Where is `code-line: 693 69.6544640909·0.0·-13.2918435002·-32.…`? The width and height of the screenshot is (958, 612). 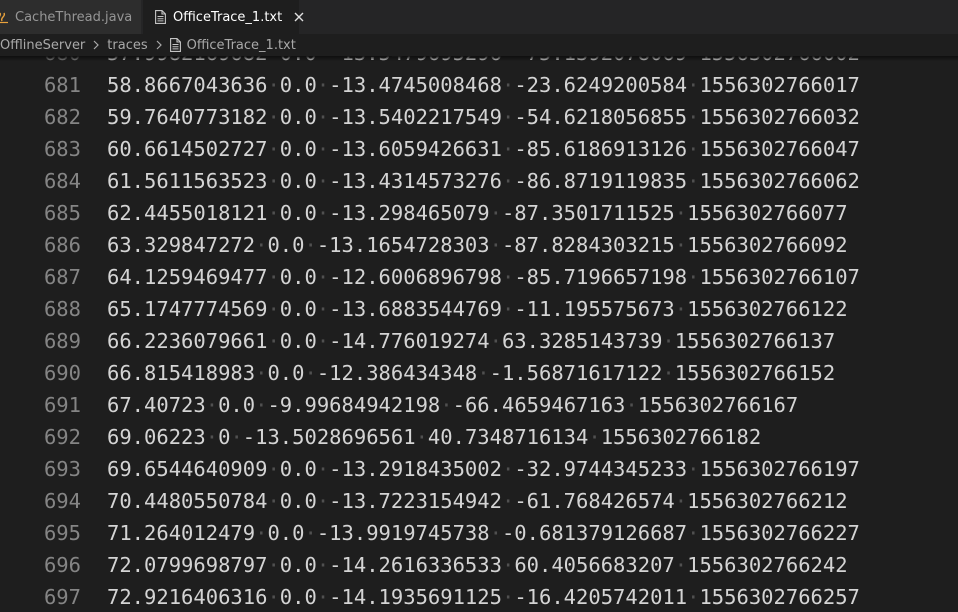
code-line: 693 69.6544640909·0.0·-13.2918435002·-32.… is located at coordinates (479, 469).